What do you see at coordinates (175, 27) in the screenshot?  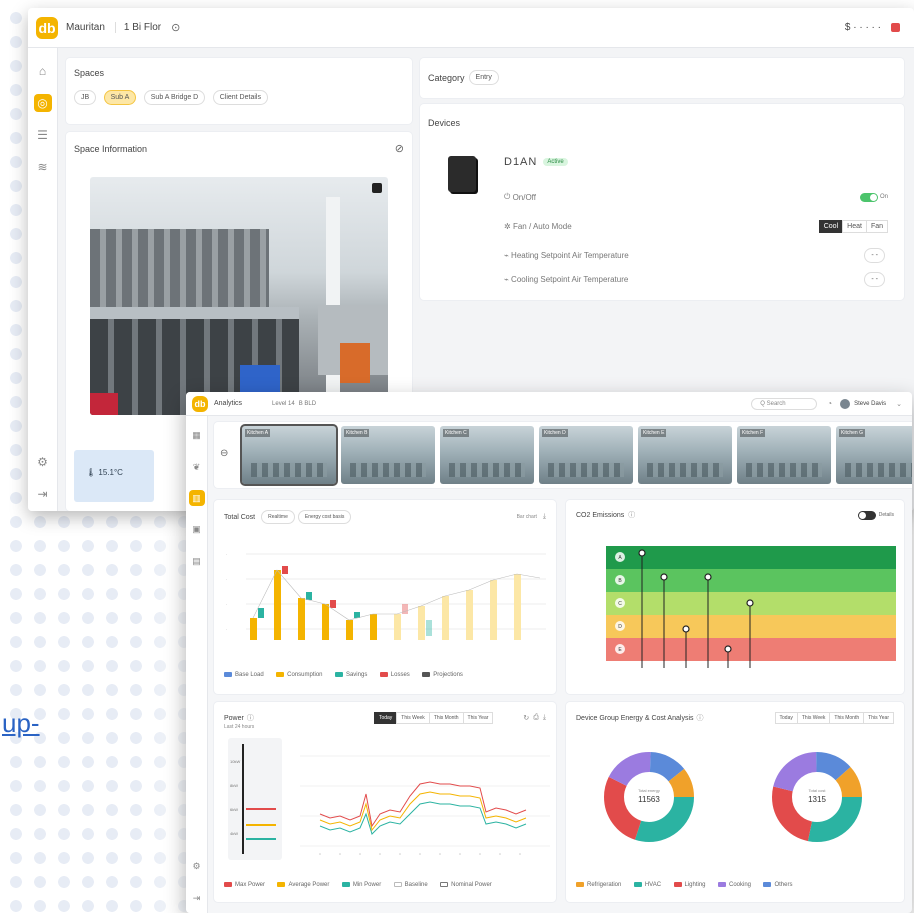 I see `floor-dropdown-icon: ⊙` at bounding box center [175, 27].